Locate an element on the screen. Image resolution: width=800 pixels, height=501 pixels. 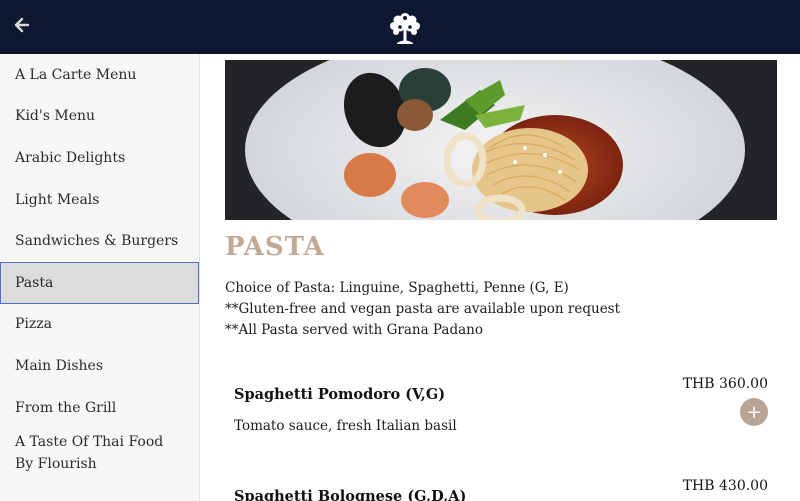
sidebar-item-a-la-carte: A La Carte Menu is located at coordinates (99, 75).